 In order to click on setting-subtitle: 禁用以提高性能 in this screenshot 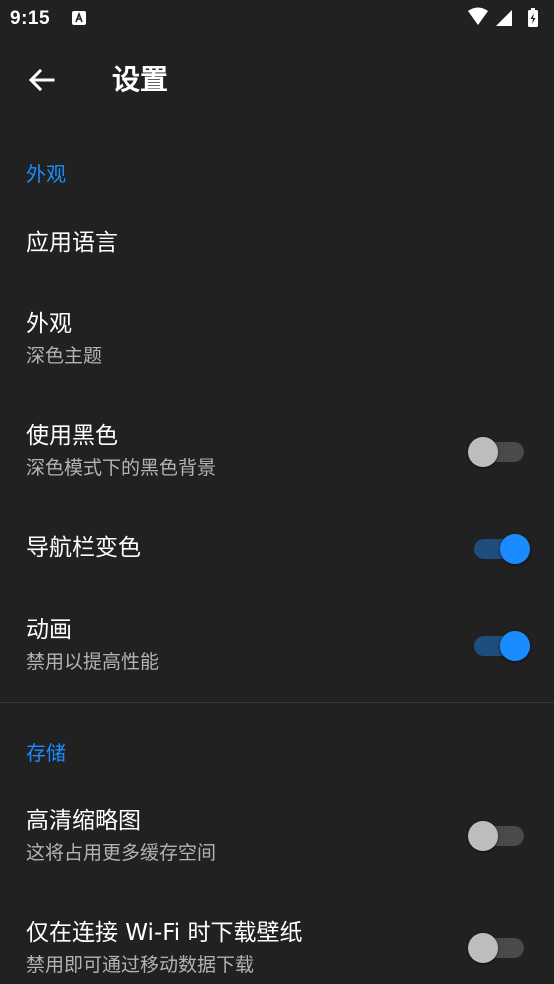, I will do `click(93, 662)`.